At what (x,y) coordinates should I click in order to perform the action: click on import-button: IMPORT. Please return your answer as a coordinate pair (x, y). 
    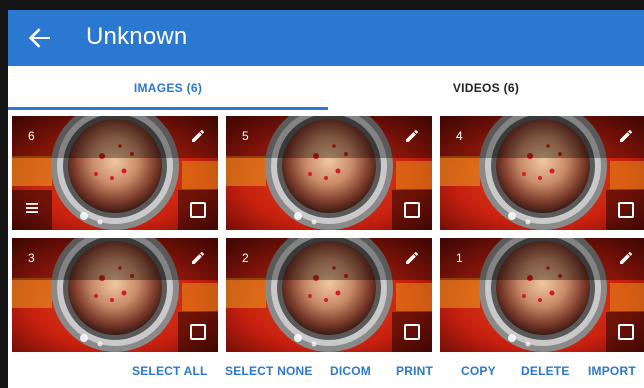
    Looking at the image, I should click on (612, 371).